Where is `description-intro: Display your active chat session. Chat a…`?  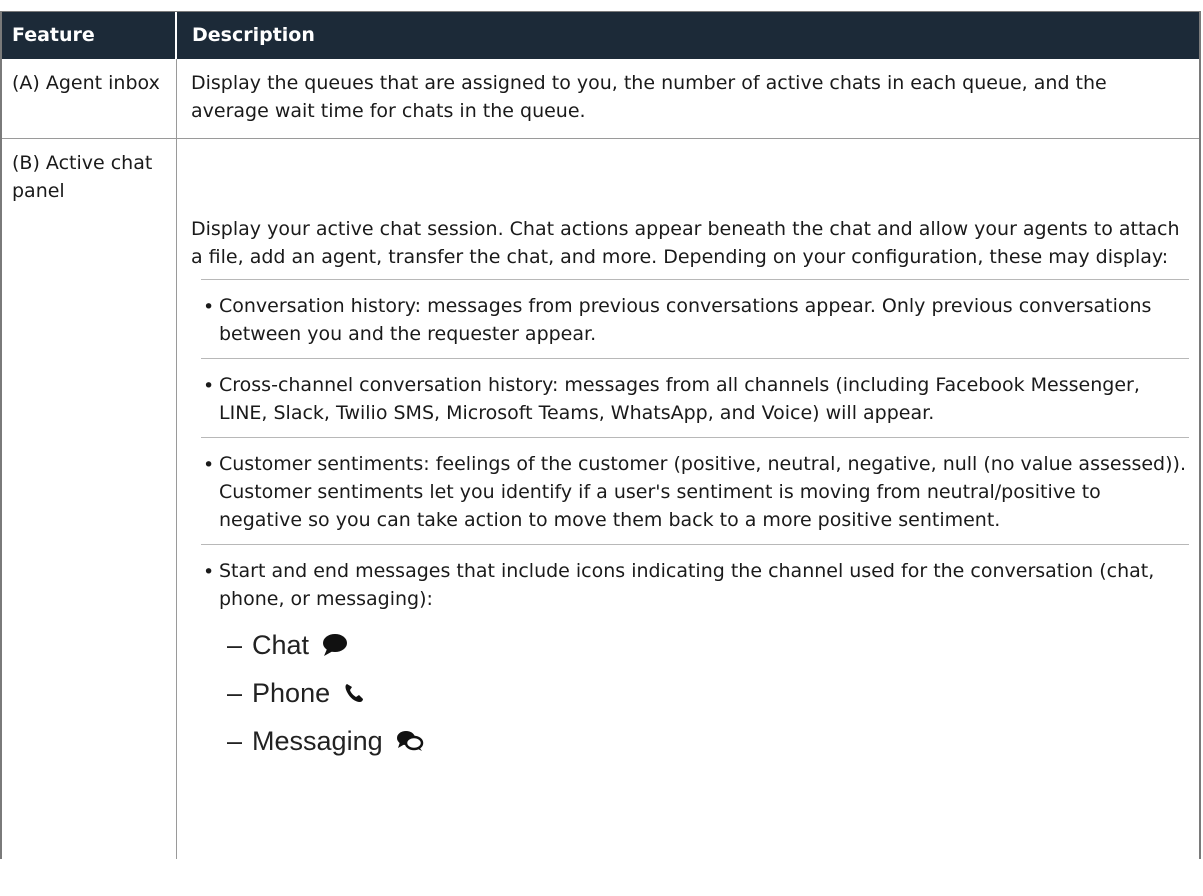
description-intro: Display your active chat session. Chat a… is located at coordinates (685, 243).